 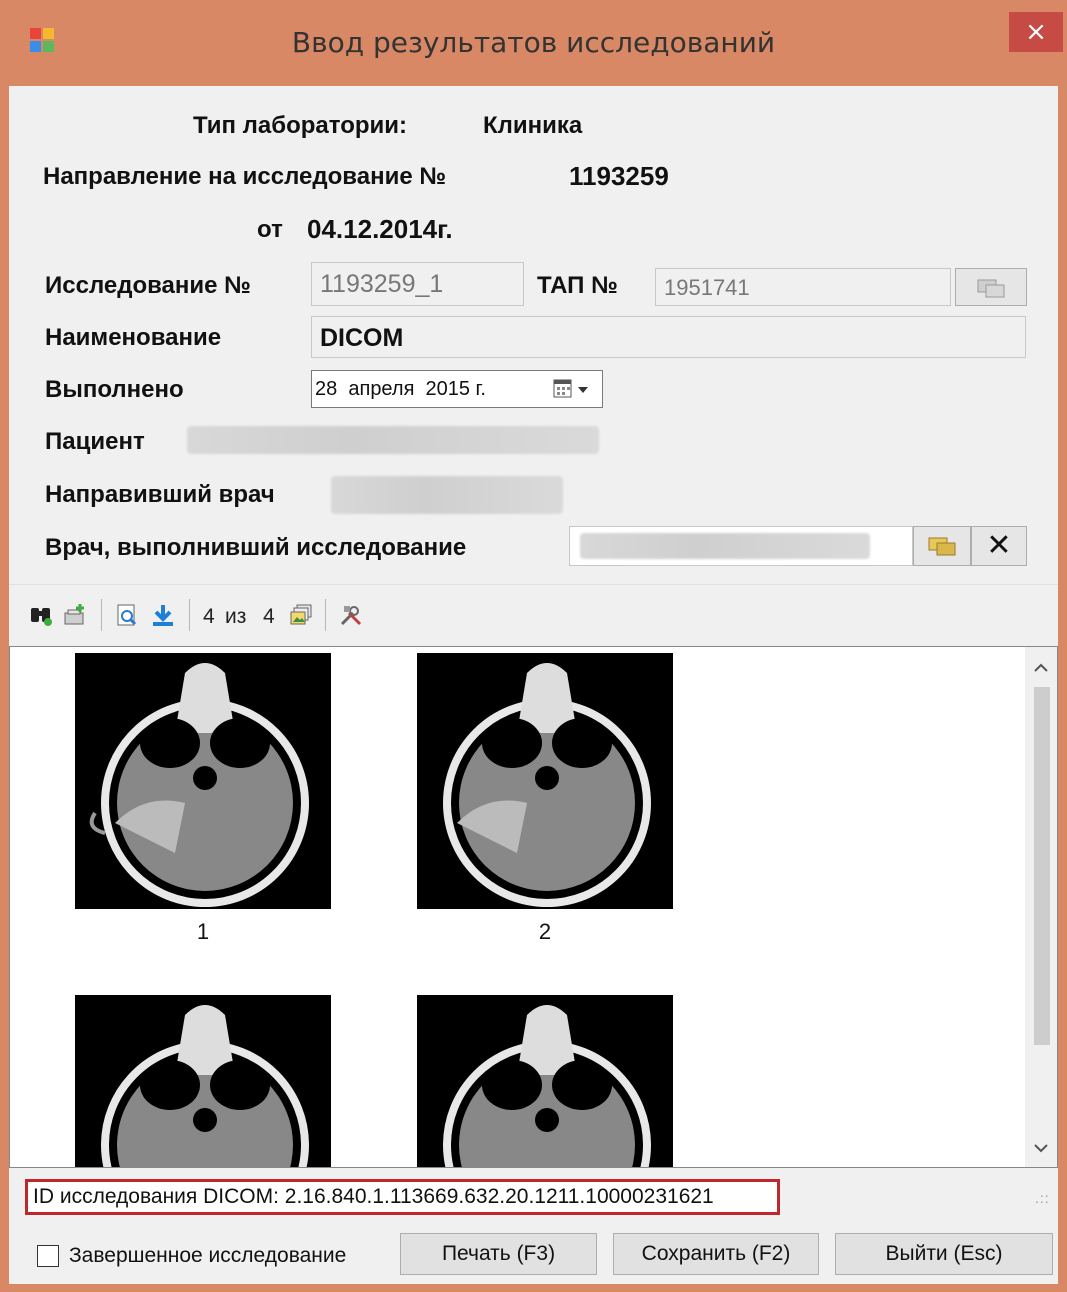 What do you see at coordinates (803, 287) in the screenshot?
I see `tap-field: 1951741` at bounding box center [803, 287].